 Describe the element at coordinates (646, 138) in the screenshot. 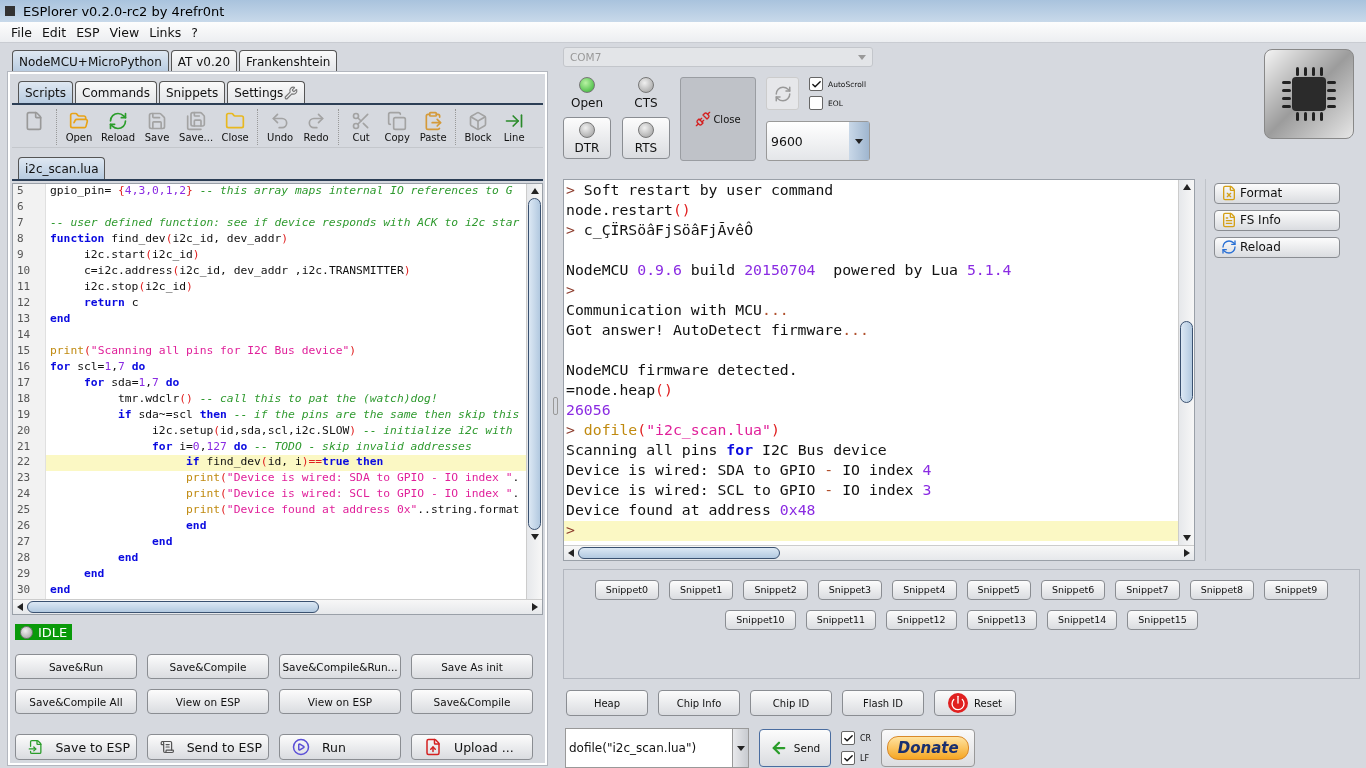

I see `signal-button: RTS` at that location.